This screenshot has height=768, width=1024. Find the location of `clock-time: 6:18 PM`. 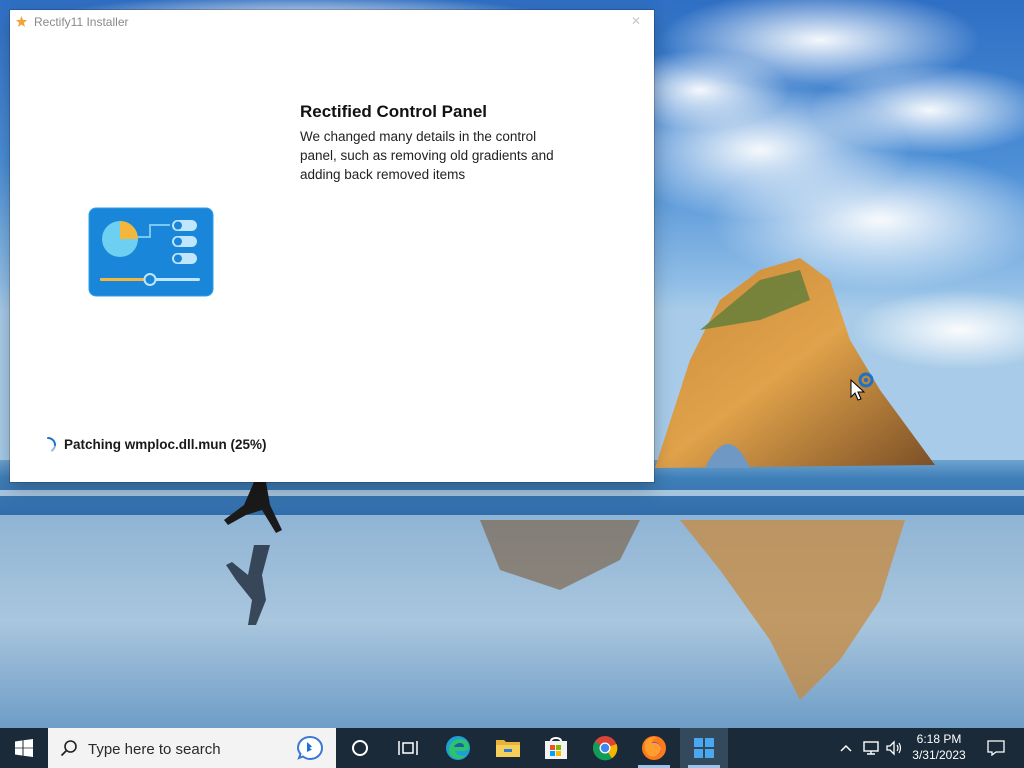

clock-time: 6:18 PM is located at coordinates (939, 739).